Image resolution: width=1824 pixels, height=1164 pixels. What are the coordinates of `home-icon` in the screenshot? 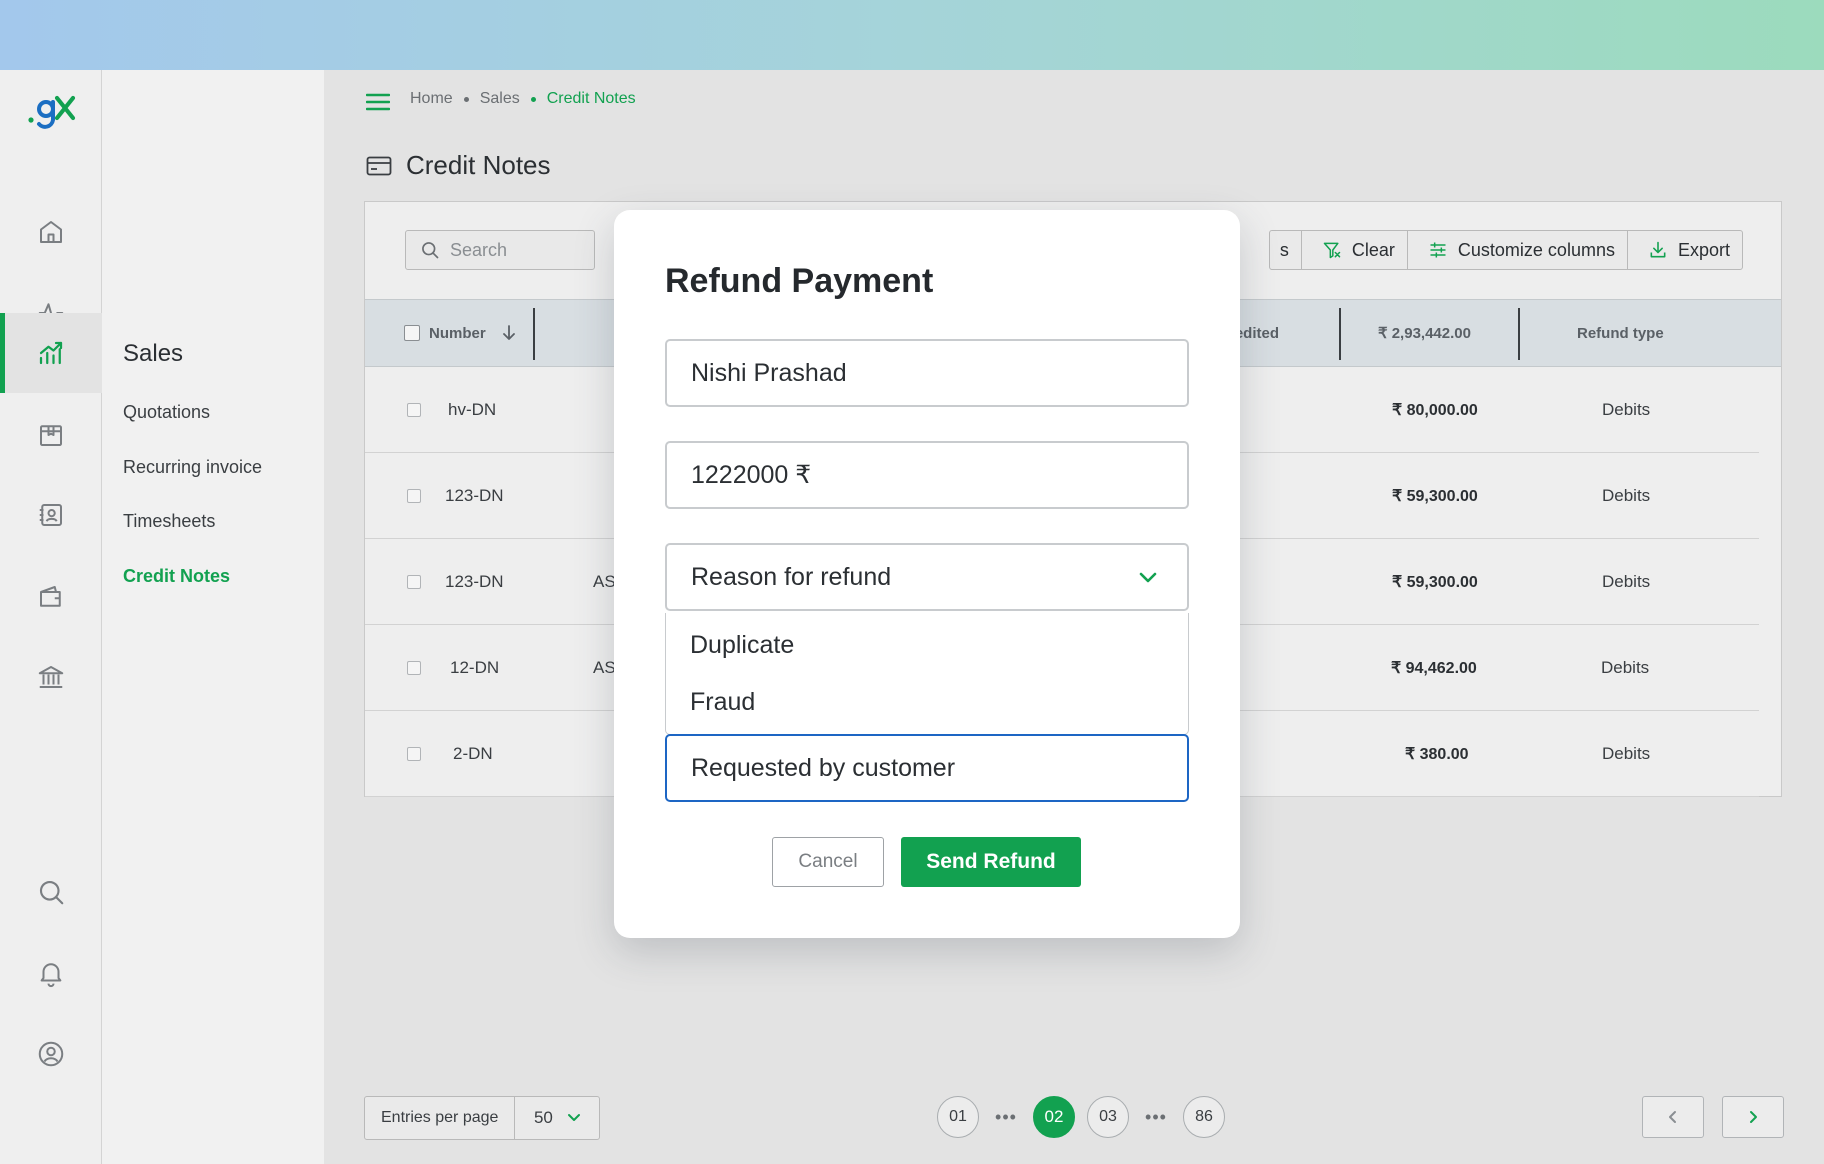 It's located at (51, 232).